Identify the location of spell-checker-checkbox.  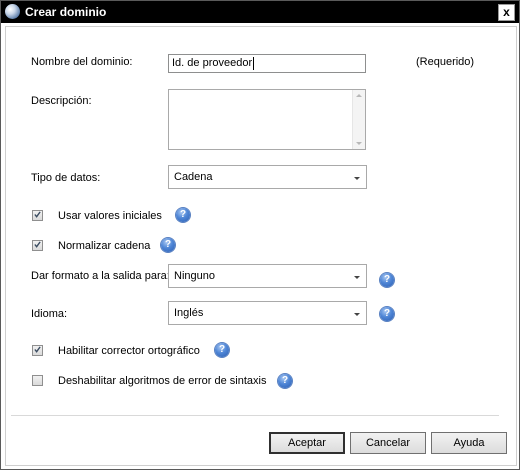
(37, 350).